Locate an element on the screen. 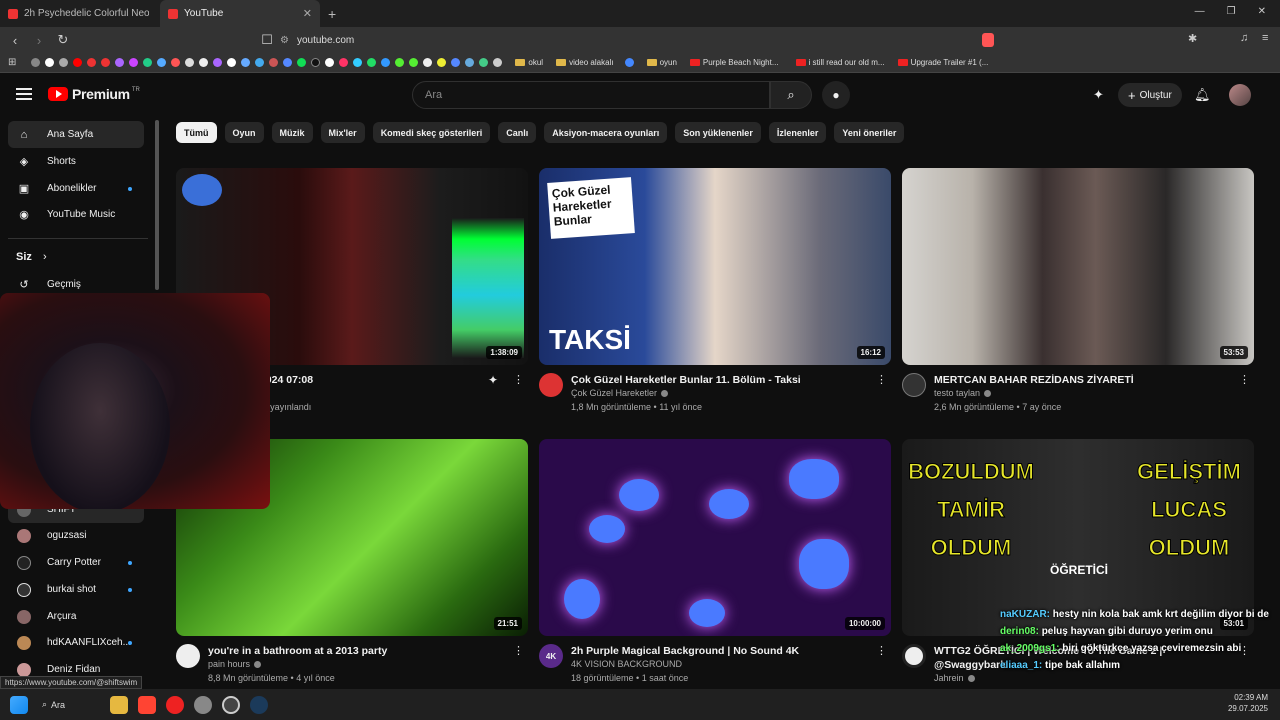 The height and width of the screenshot is (720, 1280). account-avatar is located at coordinates (1240, 95).